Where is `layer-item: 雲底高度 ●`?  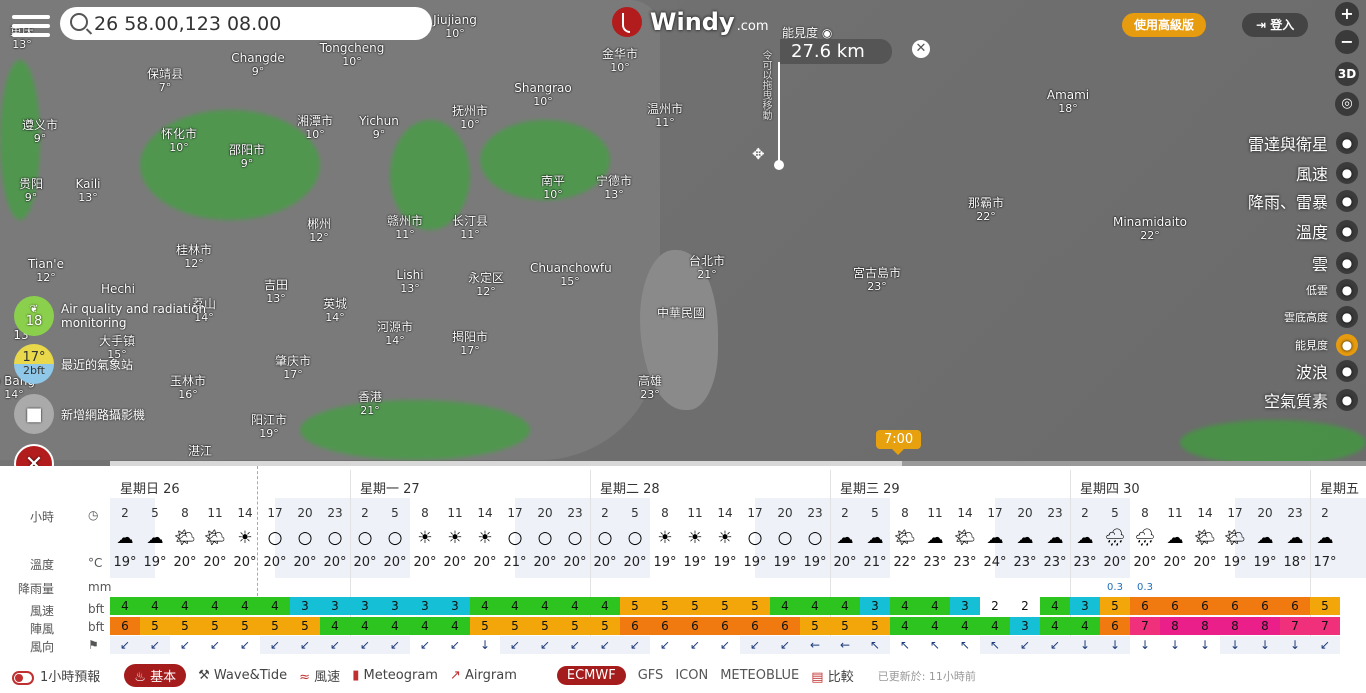
layer-item: 雲底高度 ● is located at coordinates (1321, 317).